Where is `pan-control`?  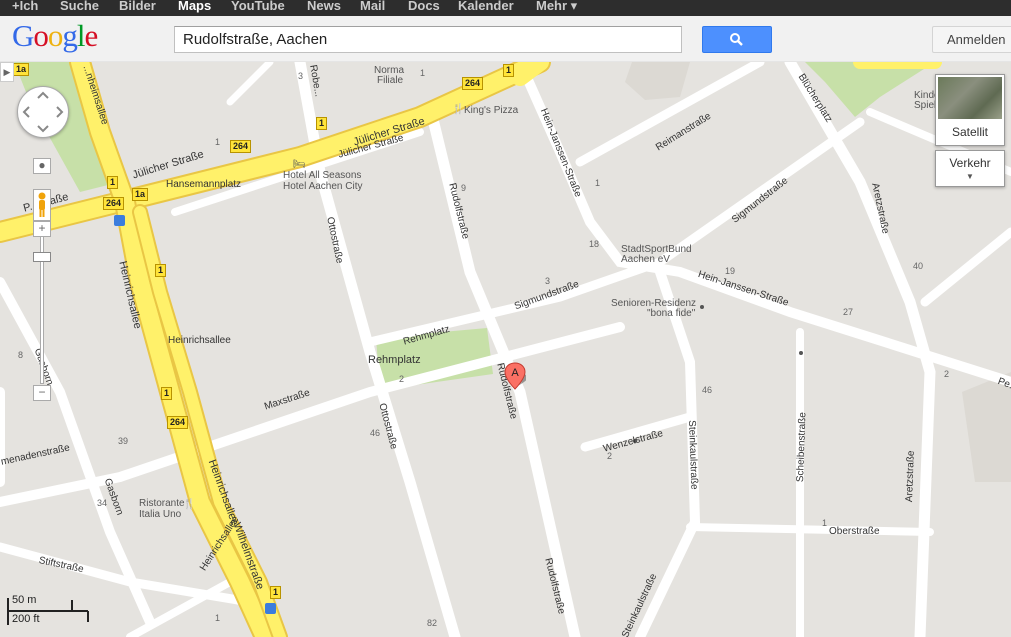 pan-control is located at coordinates (43, 112).